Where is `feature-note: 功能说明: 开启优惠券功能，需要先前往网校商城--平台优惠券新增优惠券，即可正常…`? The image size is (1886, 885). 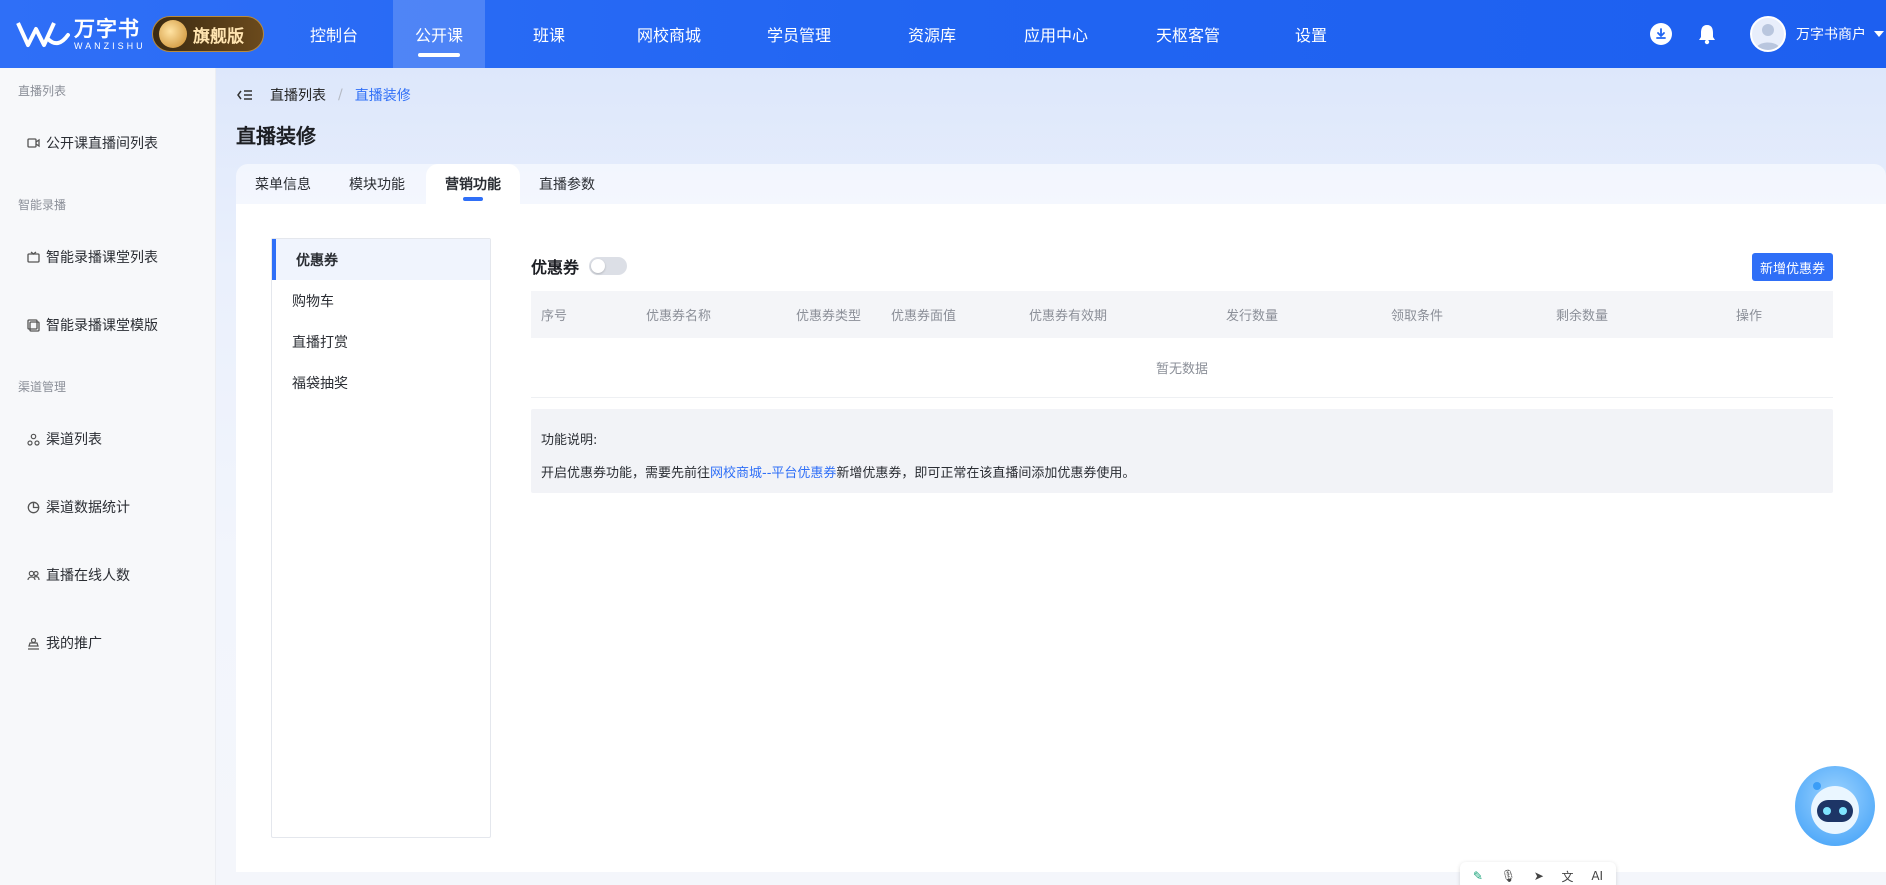 feature-note: 功能说明: 开启优惠券功能，需要先前往网校商城--平台优惠券新增优惠券，即可正常… is located at coordinates (1182, 451).